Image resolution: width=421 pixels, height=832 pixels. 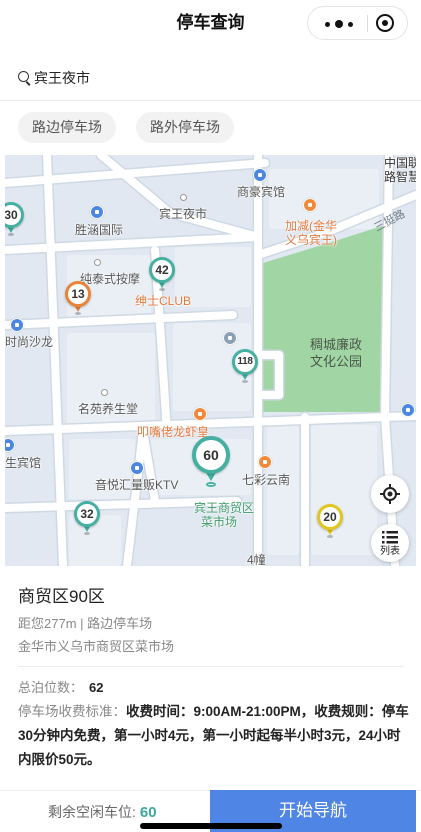 What do you see at coordinates (367, 23) in the screenshot?
I see `capsule-divider` at bounding box center [367, 23].